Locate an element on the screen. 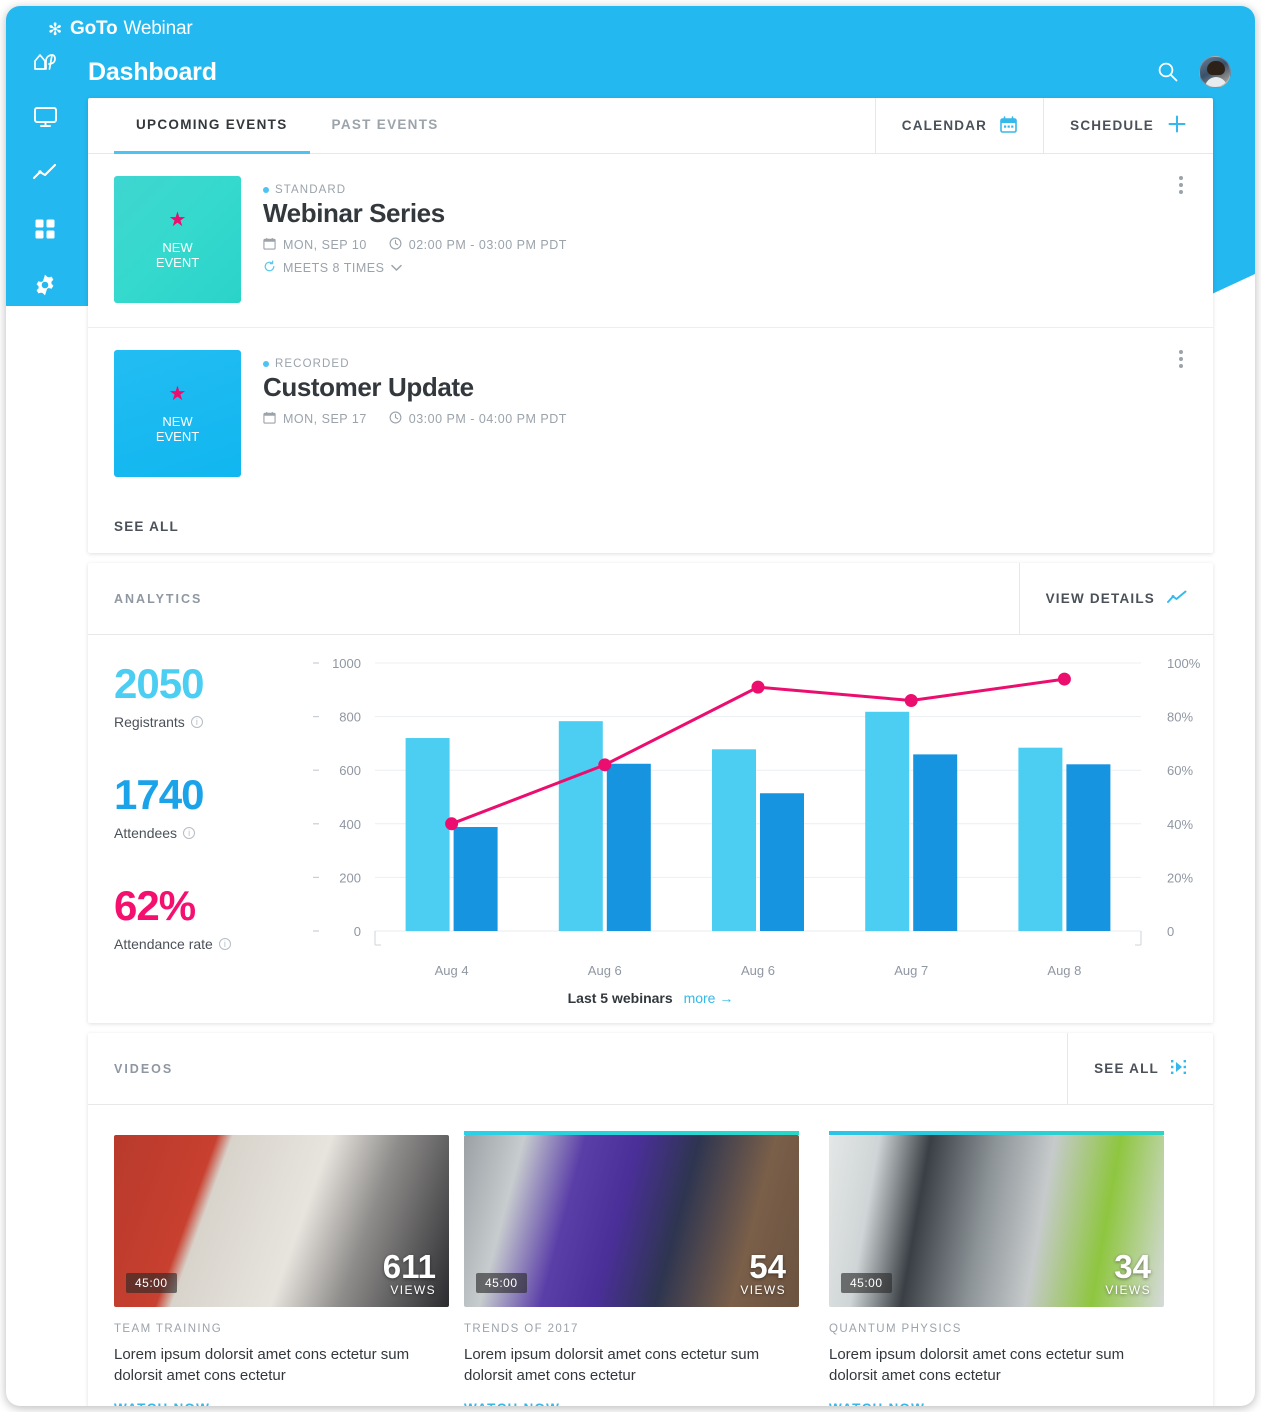  sidebar-item-settings is located at coordinates (45, 285).